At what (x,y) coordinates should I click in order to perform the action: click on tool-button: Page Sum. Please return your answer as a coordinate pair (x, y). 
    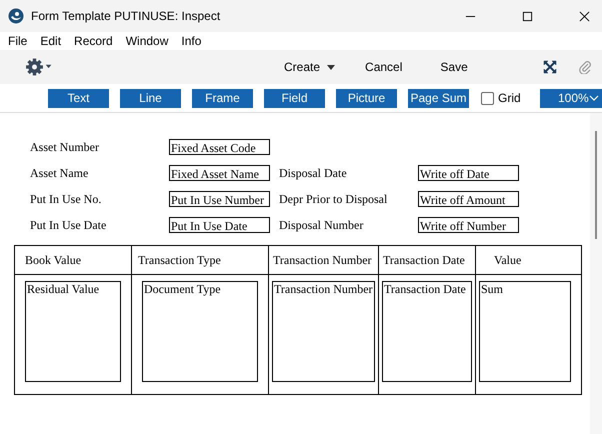
    Looking at the image, I should click on (438, 98).